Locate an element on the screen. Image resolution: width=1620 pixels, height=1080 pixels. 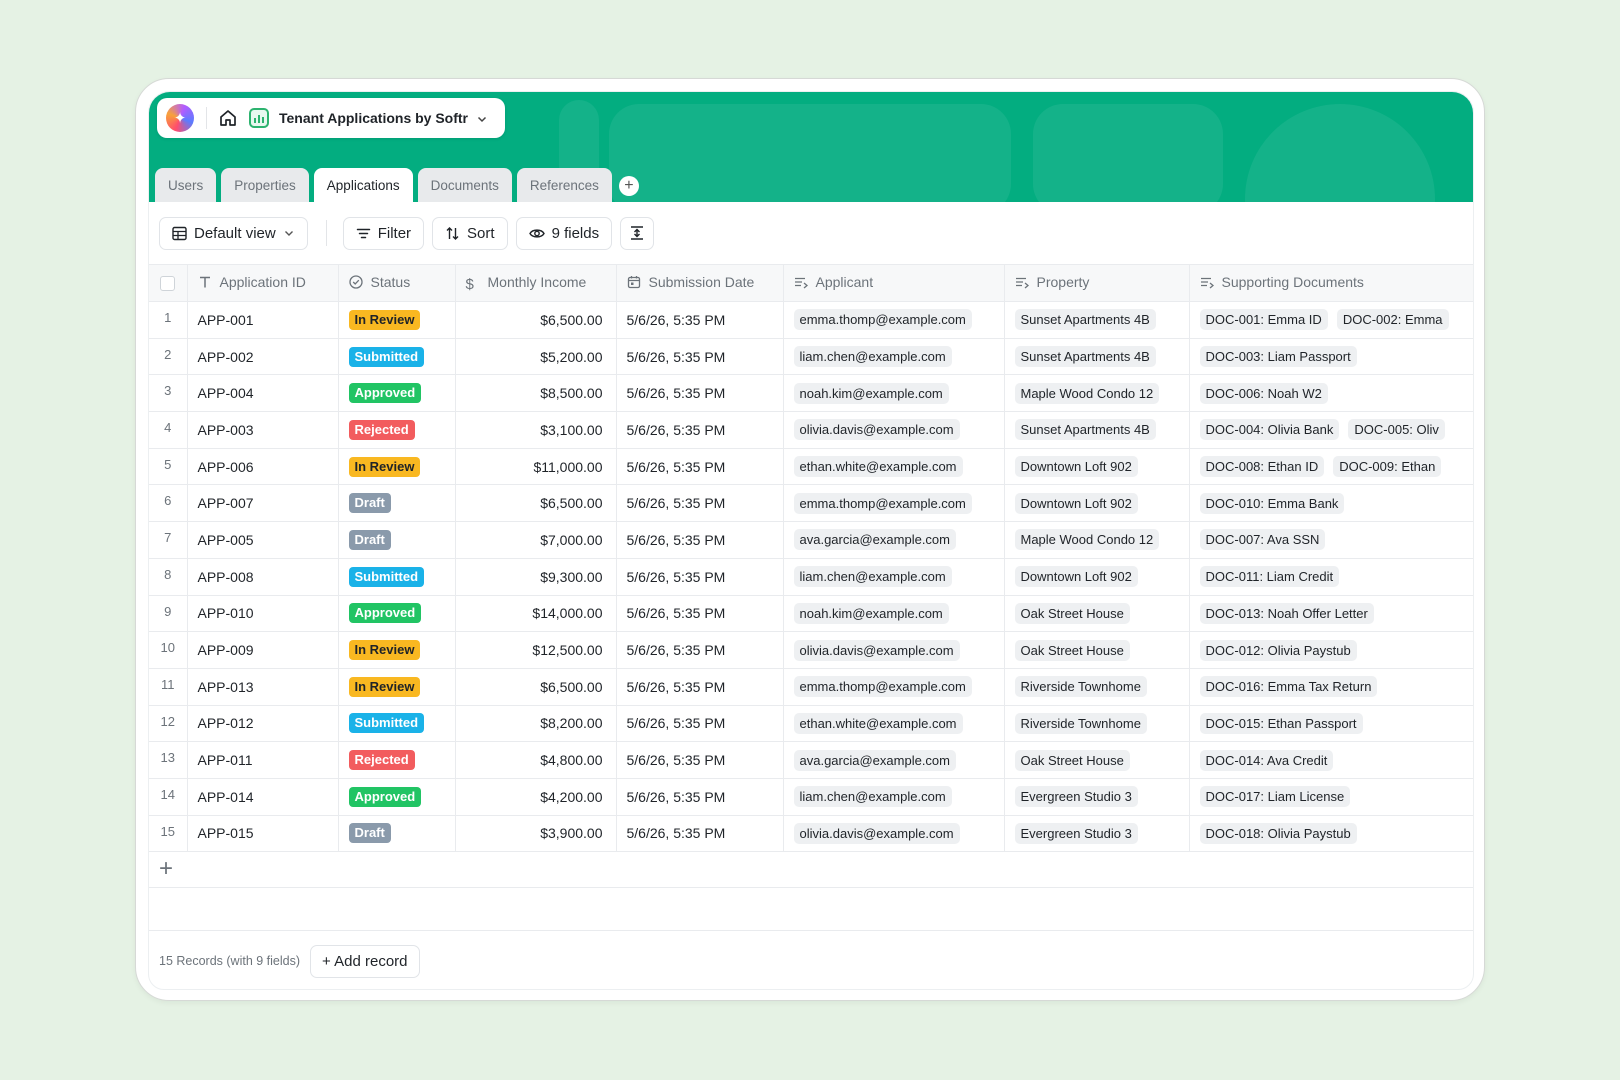
cell-applicant: noah.kim@example.com is located at coordinates (894, 393).